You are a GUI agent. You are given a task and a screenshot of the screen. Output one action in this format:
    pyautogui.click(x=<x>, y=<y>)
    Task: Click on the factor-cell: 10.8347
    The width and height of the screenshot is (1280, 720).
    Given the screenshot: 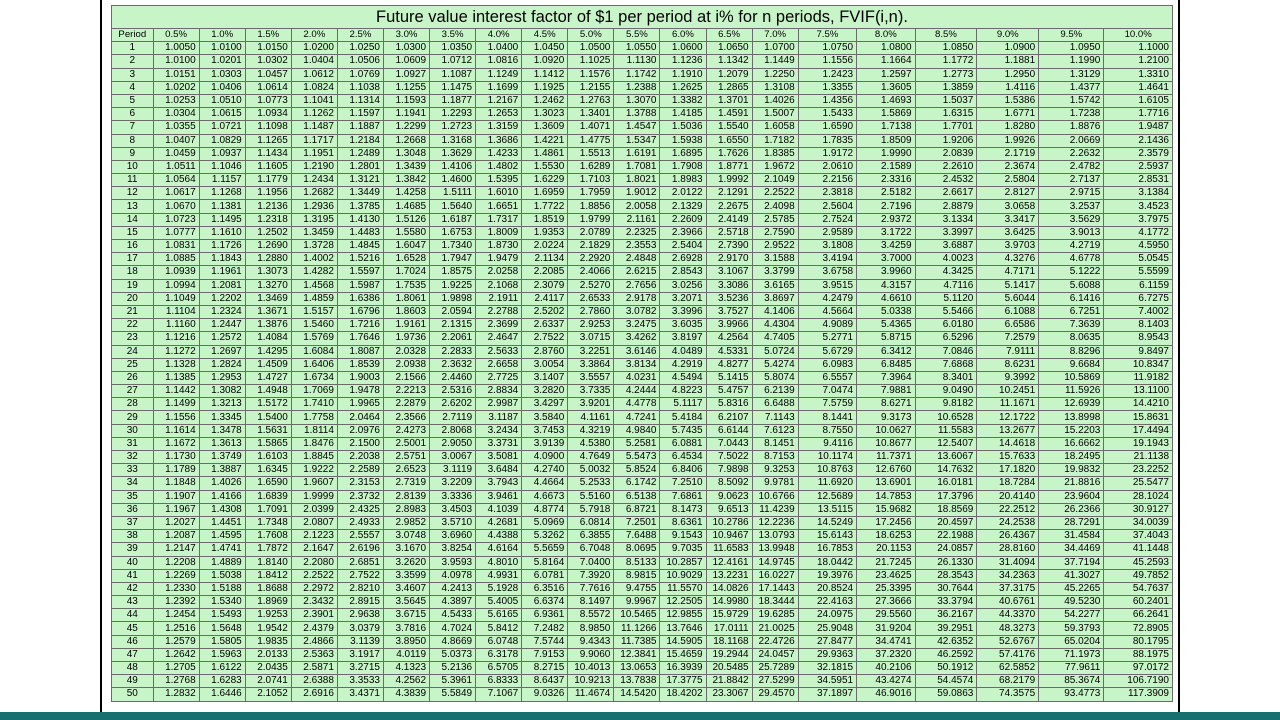 What is the action you would take?
    pyautogui.click(x=1138, y=364)
    